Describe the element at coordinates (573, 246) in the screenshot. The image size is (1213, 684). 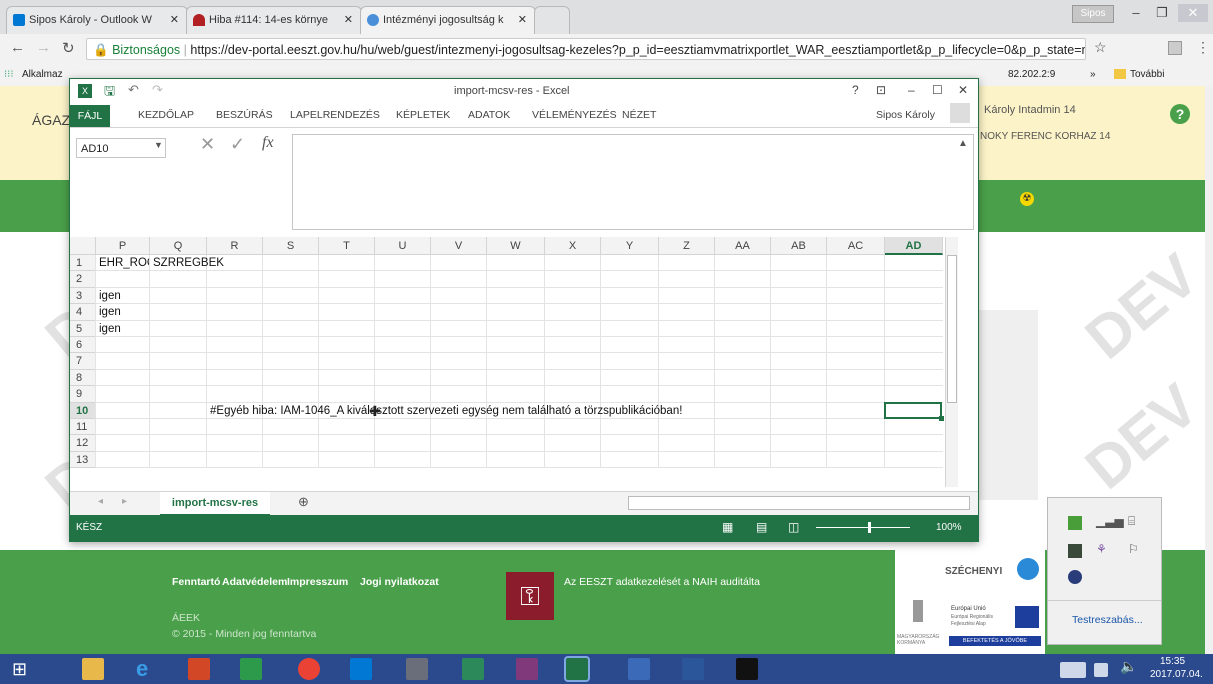
I see `column-header-x: X` at that location.